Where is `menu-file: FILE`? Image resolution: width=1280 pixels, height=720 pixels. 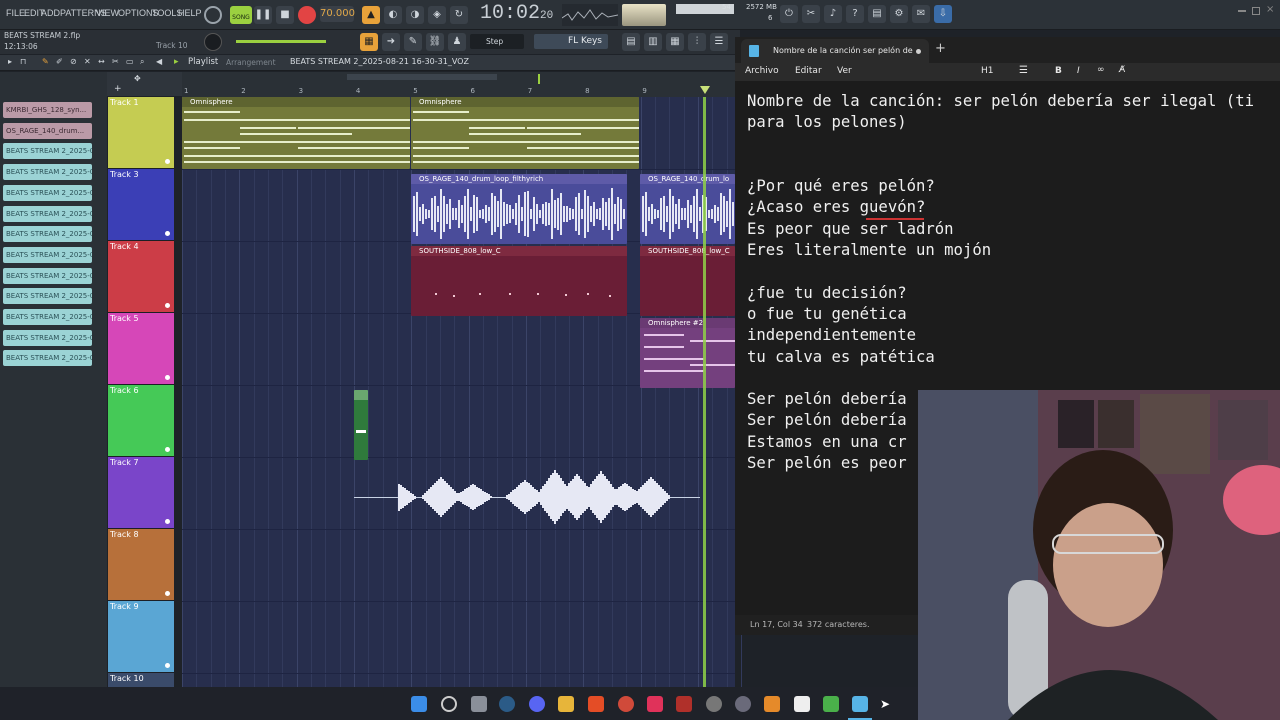 menu-file: FILE is located at coordinates (15, 13).